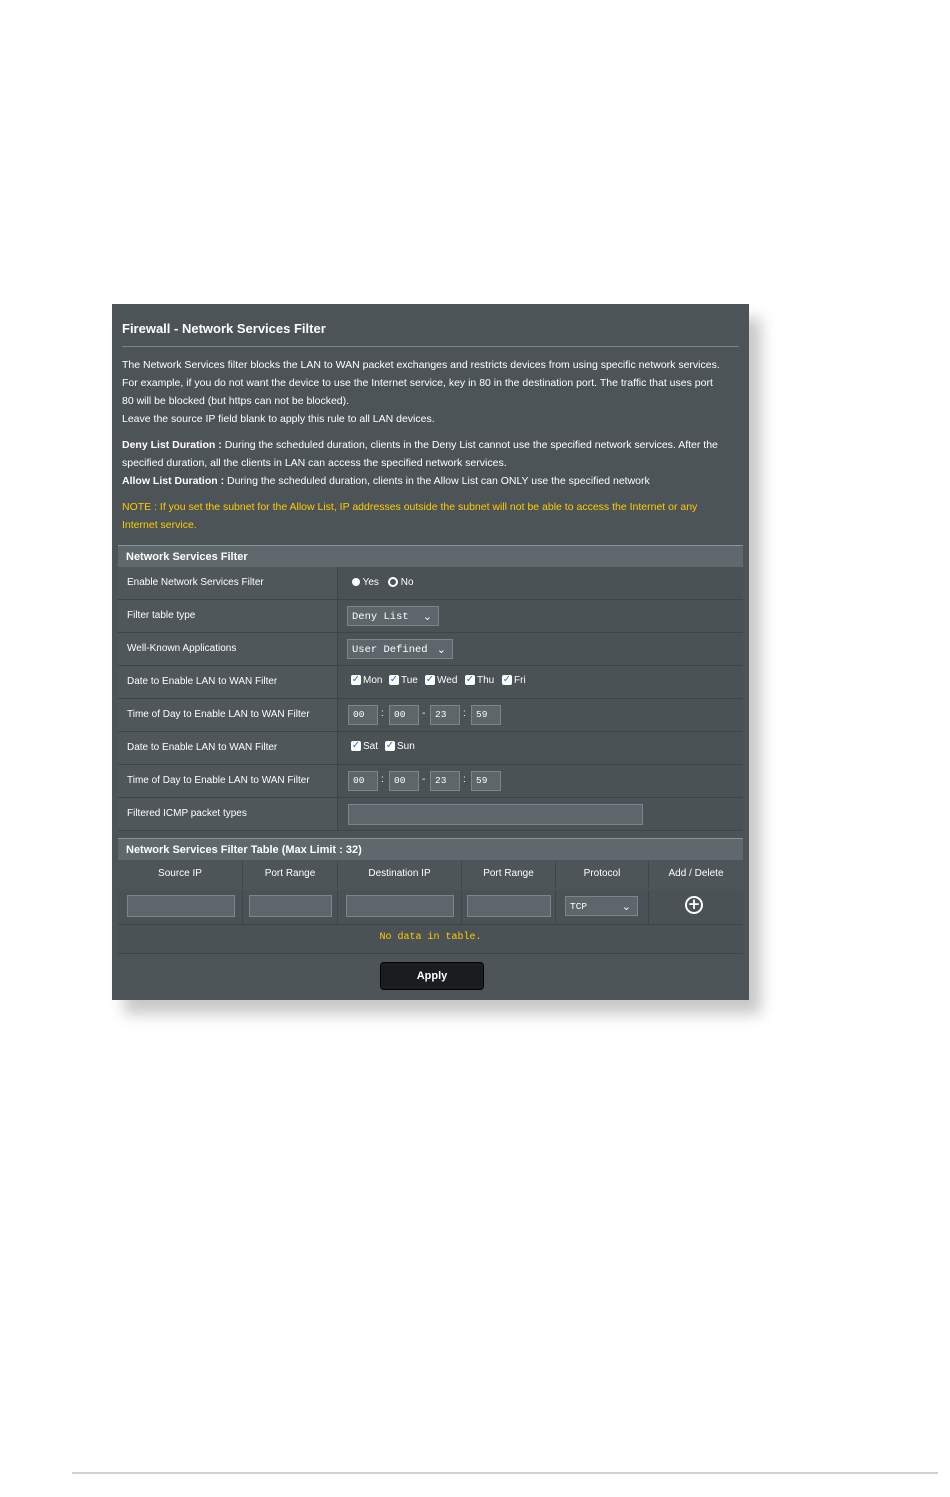 The height and width of the screenshot is (1497, 950). What do you see at coordinates (370, 582) in the screenshot?
I see `radio-yes-label: Yes` at bounding box center [370, 582].